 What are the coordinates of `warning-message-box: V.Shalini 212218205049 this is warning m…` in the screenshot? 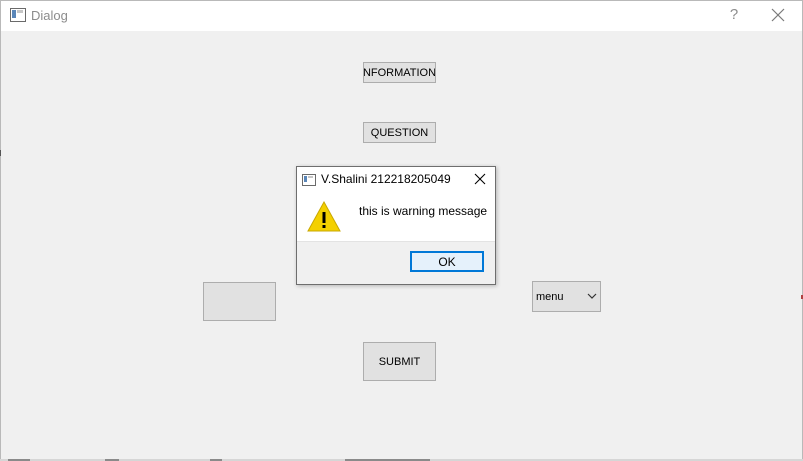 It's located at (396, 225).